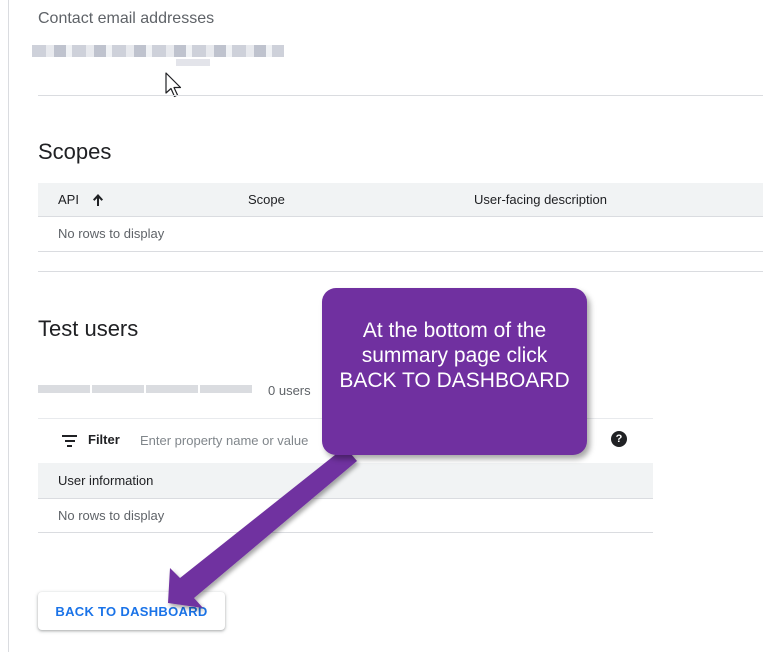 The height and width of the screenshot is (652, 763). Describe the element at coordinates (126, 18) in the screenshot. I see `contact-email-label: Contact email addresses` at that location.